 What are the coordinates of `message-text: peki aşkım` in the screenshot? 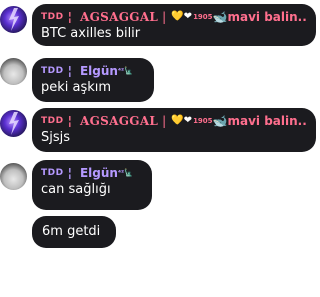 It's located at (76, 87).